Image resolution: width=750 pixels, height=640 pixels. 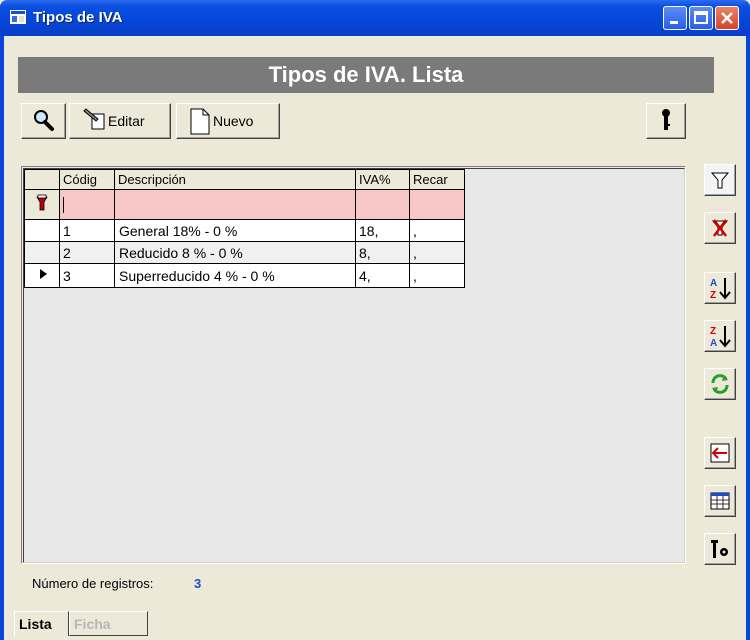 I want to click on table-header: Códig Descripción IVA% Recar, so click(x=244, y=179).